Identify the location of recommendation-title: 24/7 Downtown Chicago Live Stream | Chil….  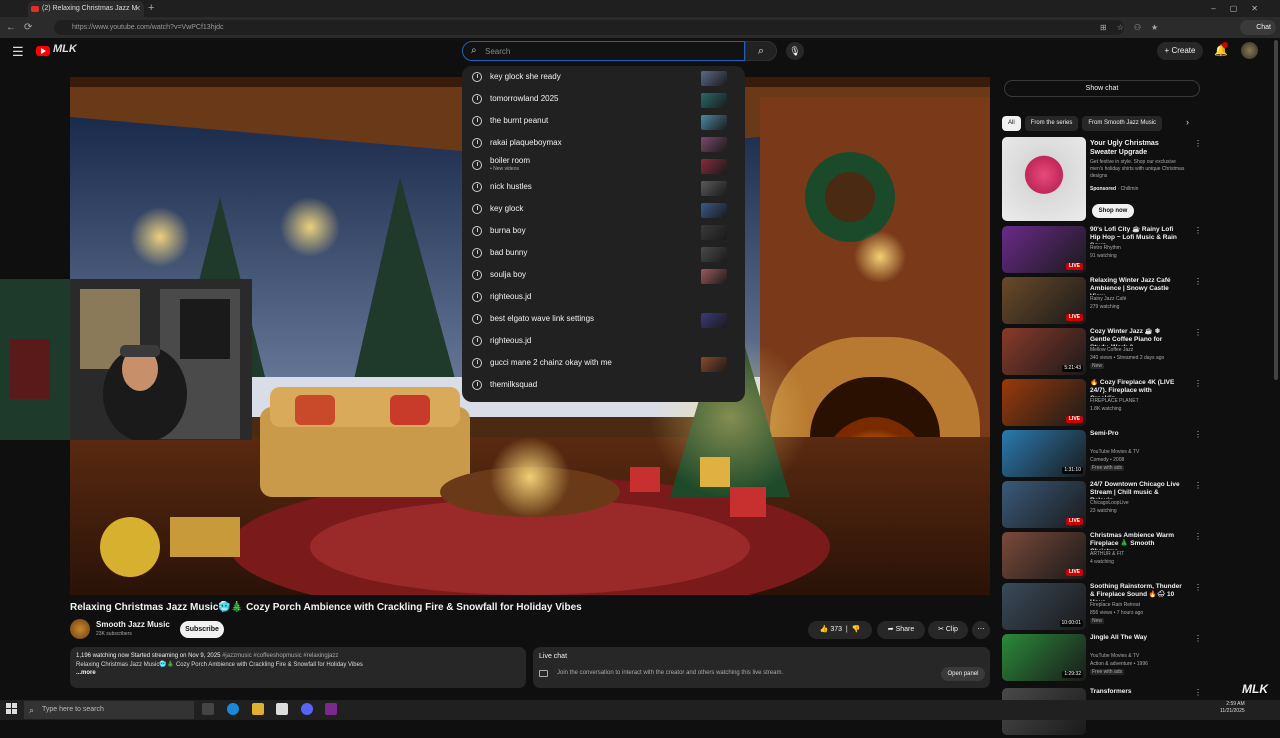
(1136, 490).